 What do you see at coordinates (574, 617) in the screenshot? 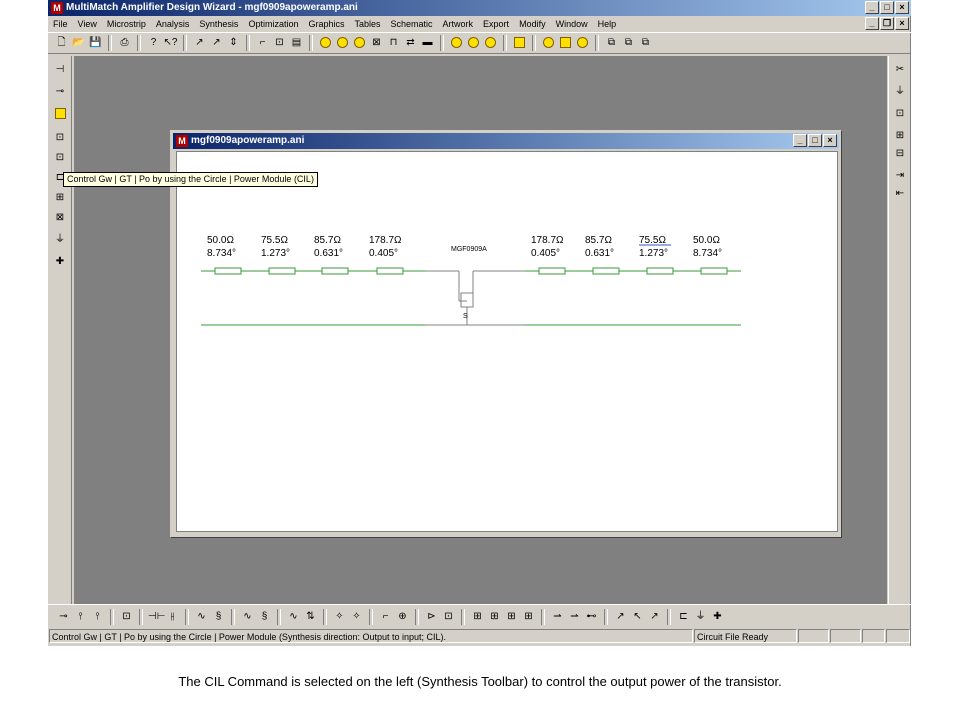
I see `line-b-icon: ⇀` at bounding box center [574, 617].